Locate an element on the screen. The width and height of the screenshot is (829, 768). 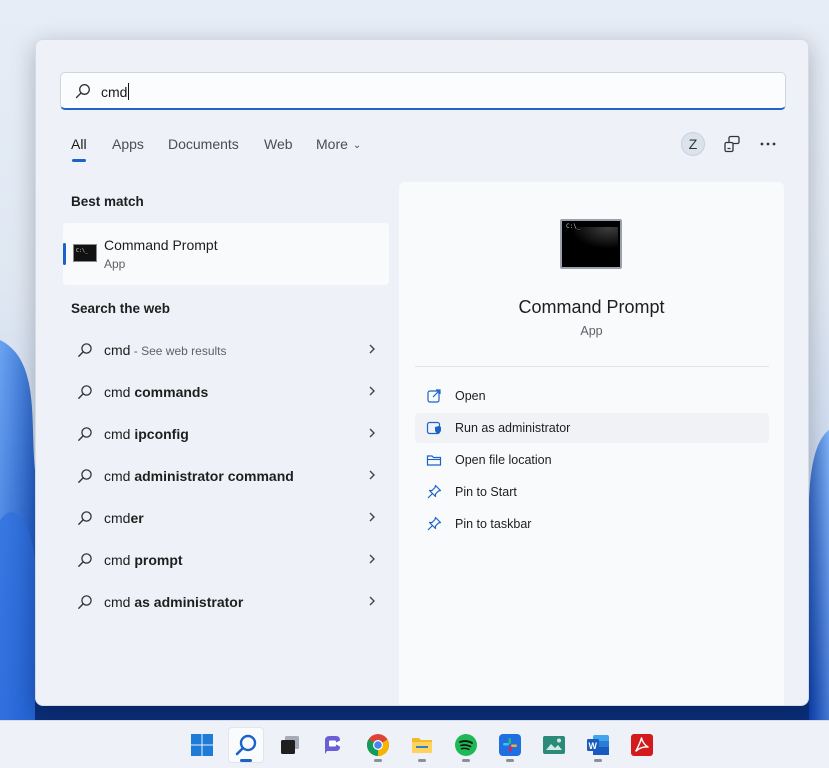
tab-all: All is located at coordinates (79, 144).